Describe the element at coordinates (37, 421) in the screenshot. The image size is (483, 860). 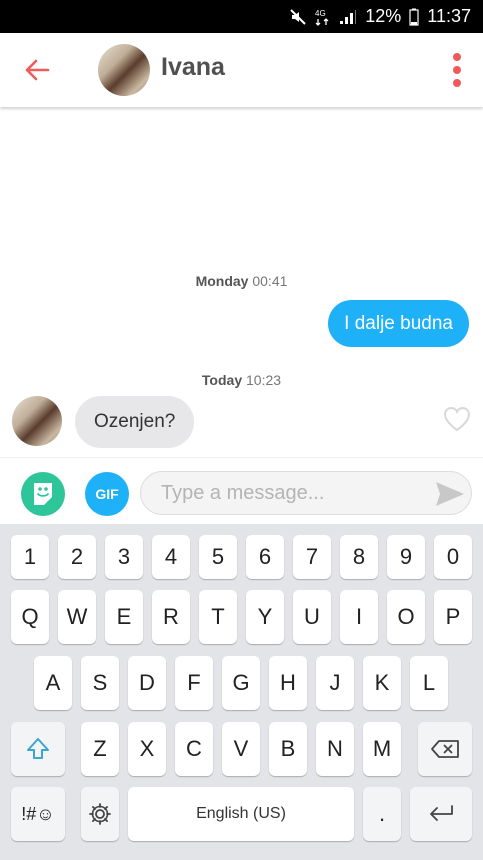
I see `sender-avatar` at that location.